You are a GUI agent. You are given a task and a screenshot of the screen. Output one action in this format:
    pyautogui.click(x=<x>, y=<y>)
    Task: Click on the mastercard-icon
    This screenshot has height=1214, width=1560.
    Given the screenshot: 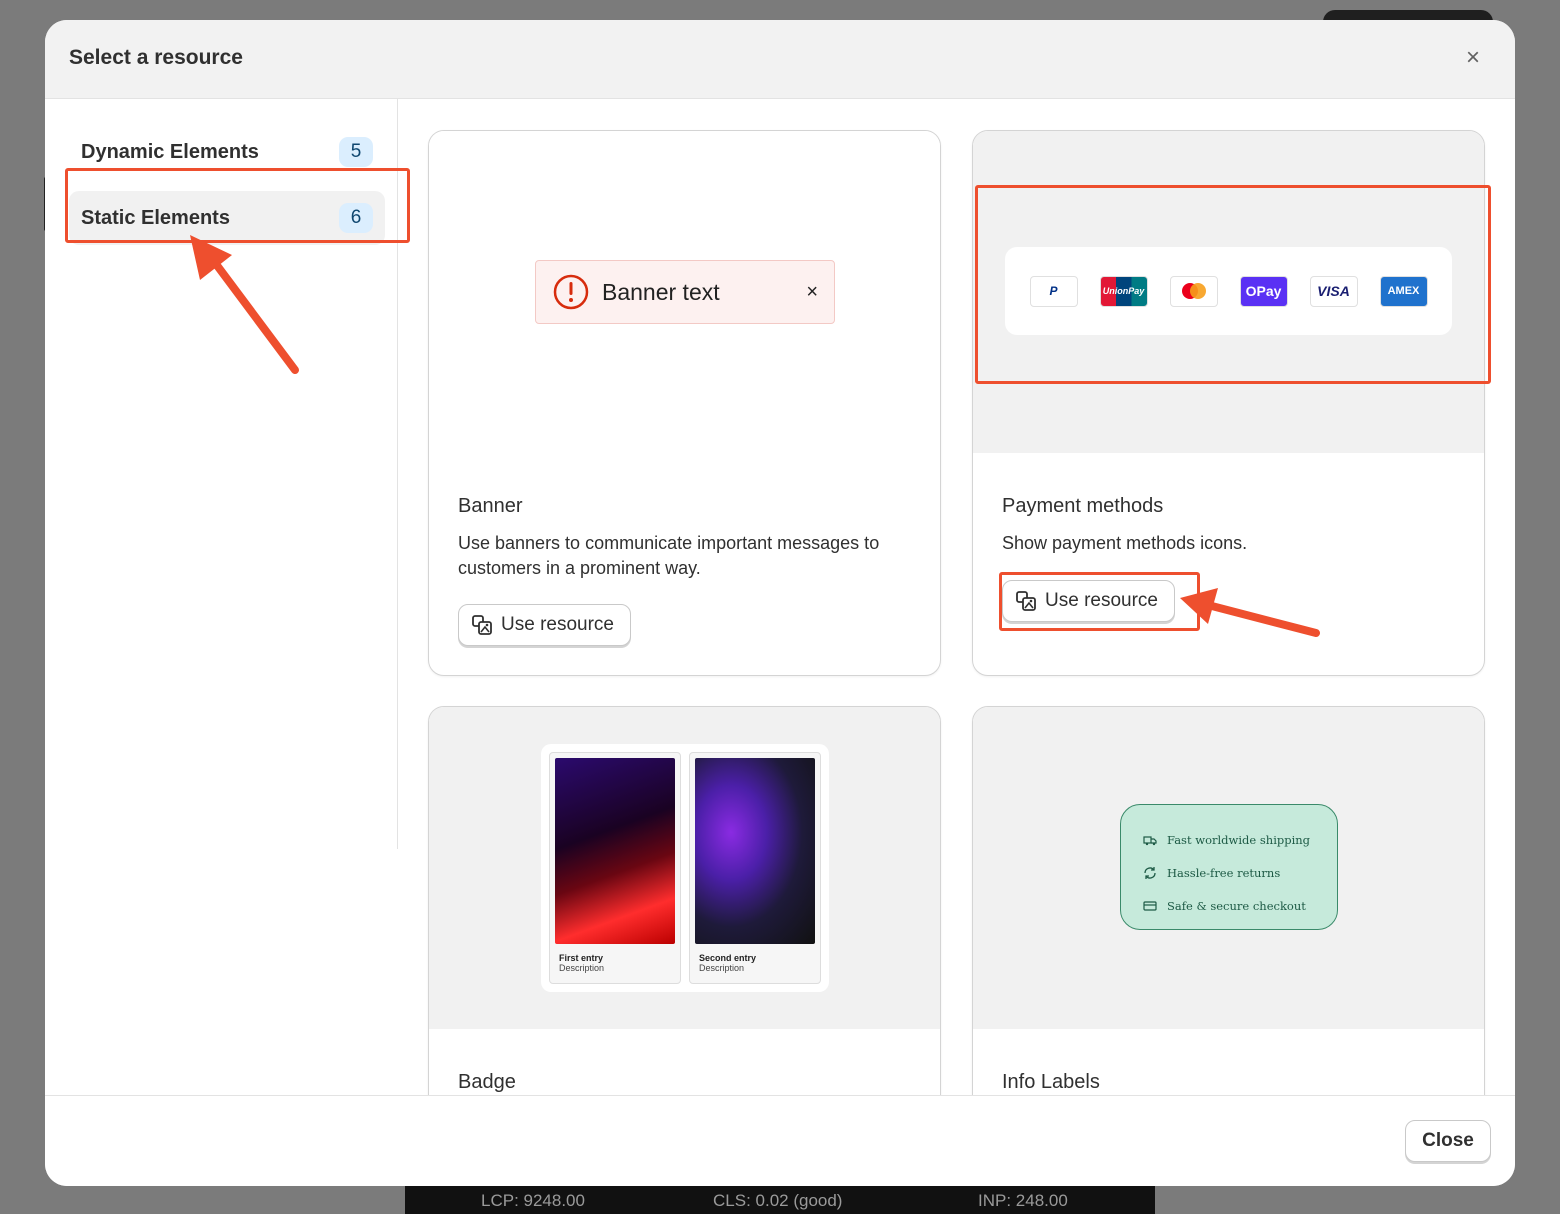 What is the action you would take?
    pyautogui.click(x=1193, y=291)
    